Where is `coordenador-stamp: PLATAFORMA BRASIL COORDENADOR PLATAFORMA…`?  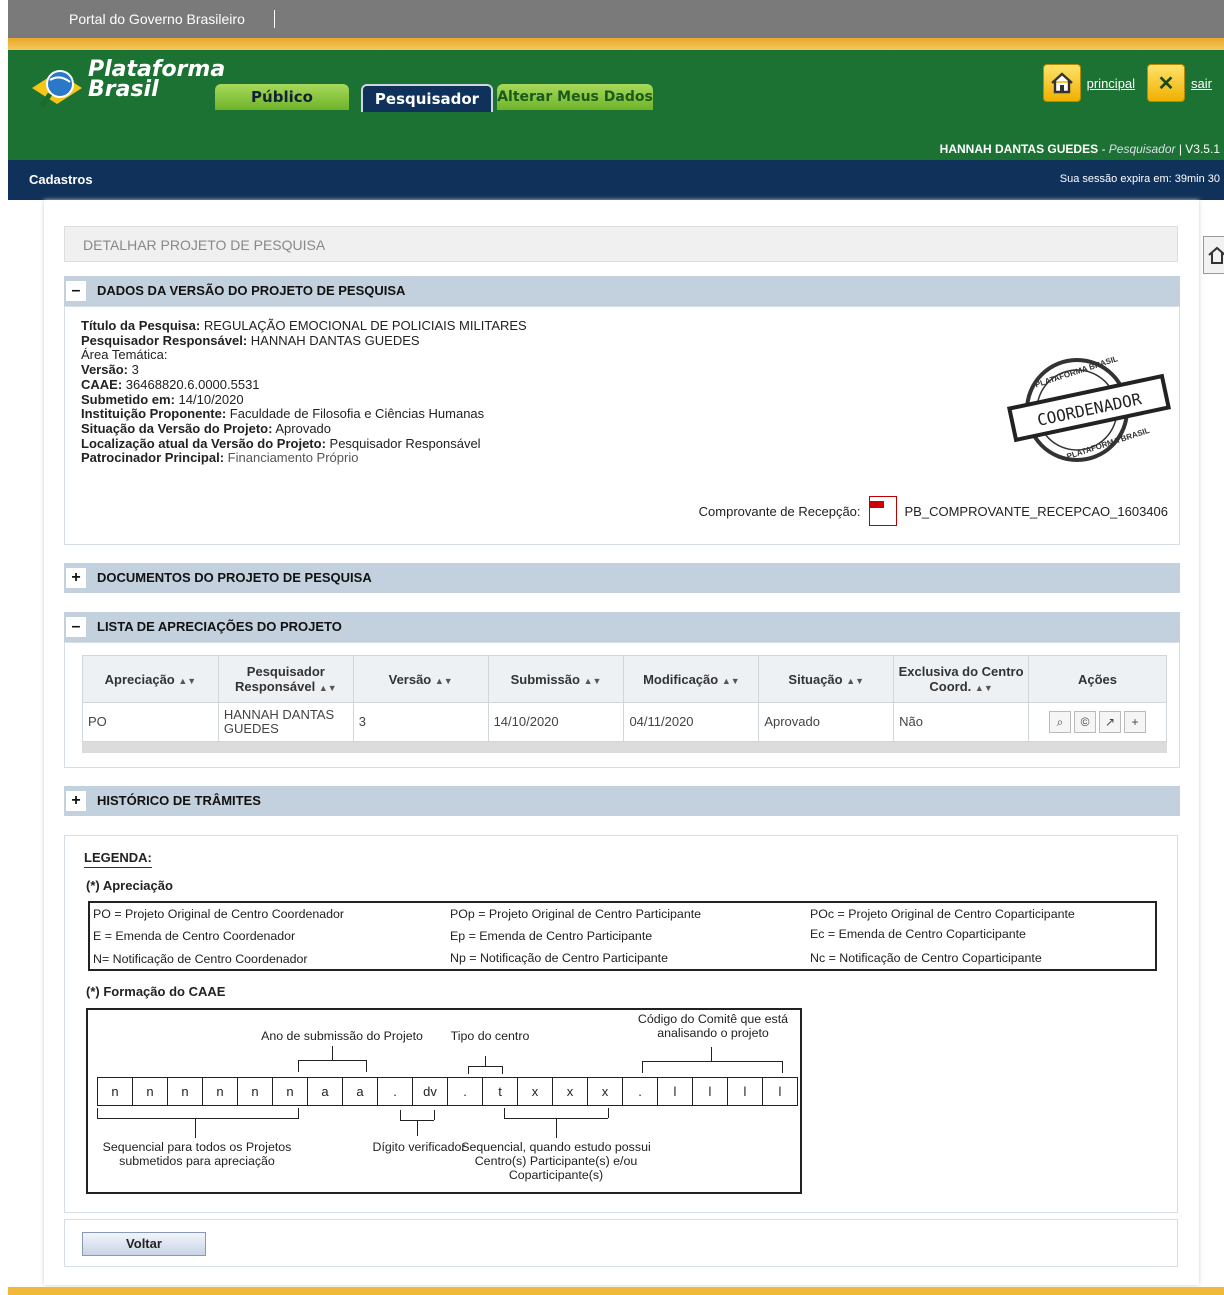
coordenador-stamp: PLATAFORMA BRASIL COORDENADOR PLATAFORMA… is located at coordinates (1089, 408).